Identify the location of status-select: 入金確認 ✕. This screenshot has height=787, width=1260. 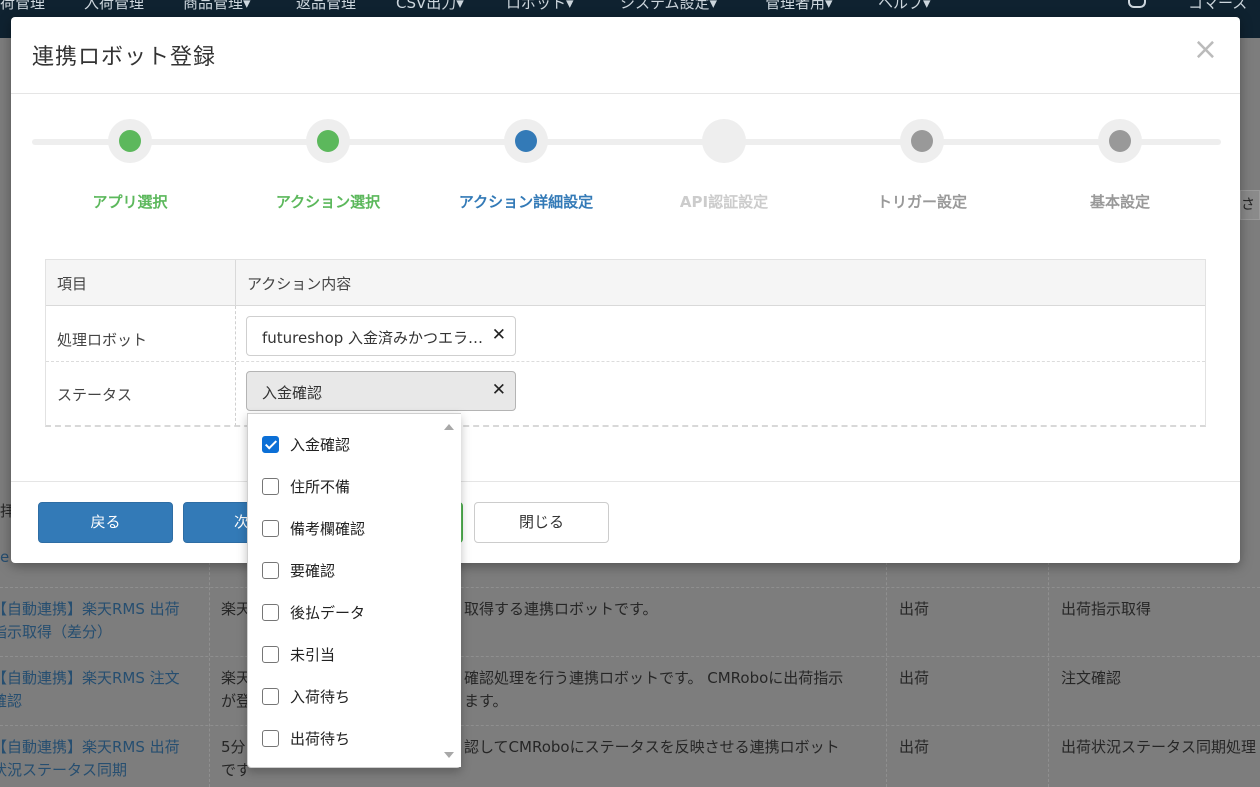
(381, 391).